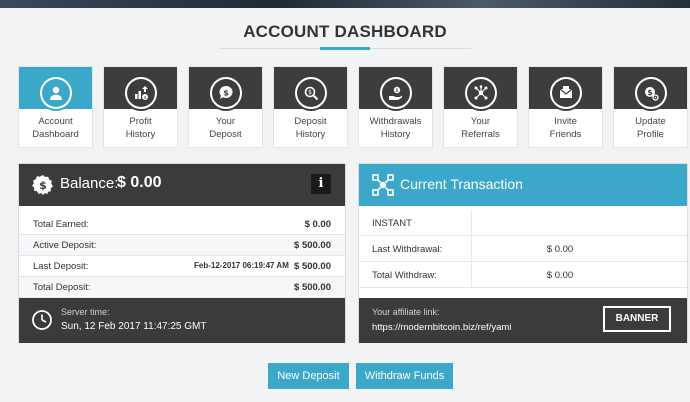  I want to click on table-row: INSTANT, so click(523, 223).